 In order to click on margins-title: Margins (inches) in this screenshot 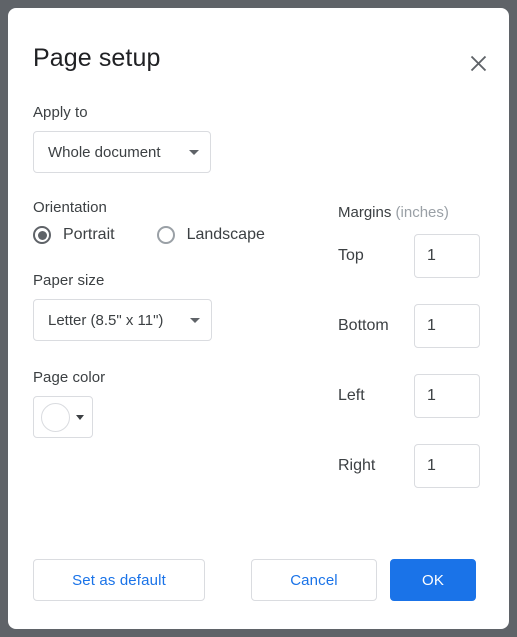, I will do `click(410, 212)`.